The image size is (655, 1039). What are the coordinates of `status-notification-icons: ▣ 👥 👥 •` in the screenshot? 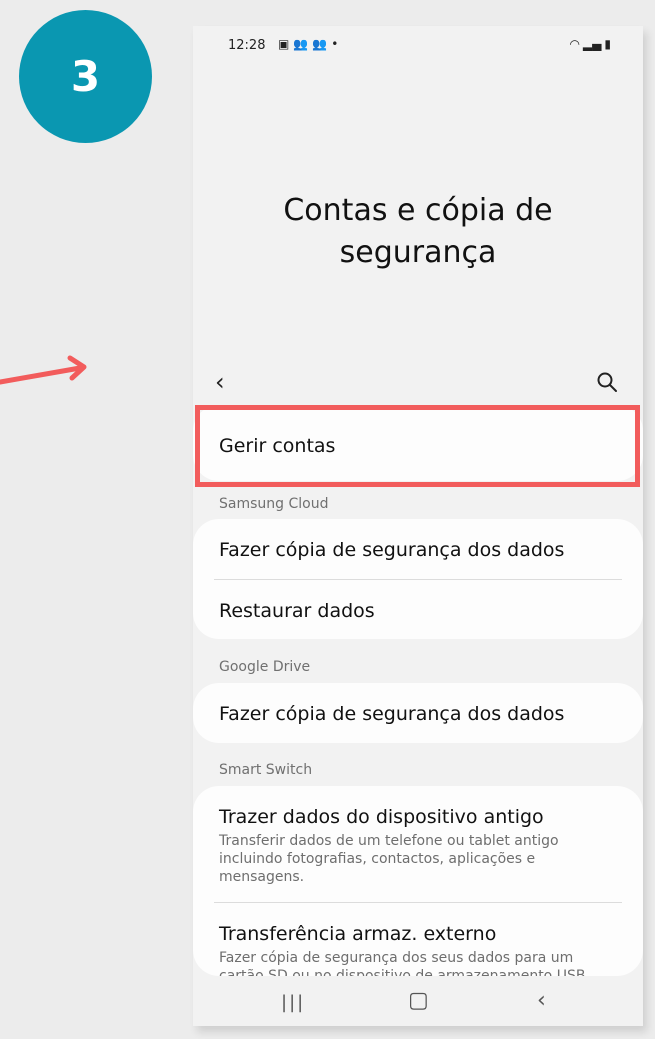 It's located at (308, 44).